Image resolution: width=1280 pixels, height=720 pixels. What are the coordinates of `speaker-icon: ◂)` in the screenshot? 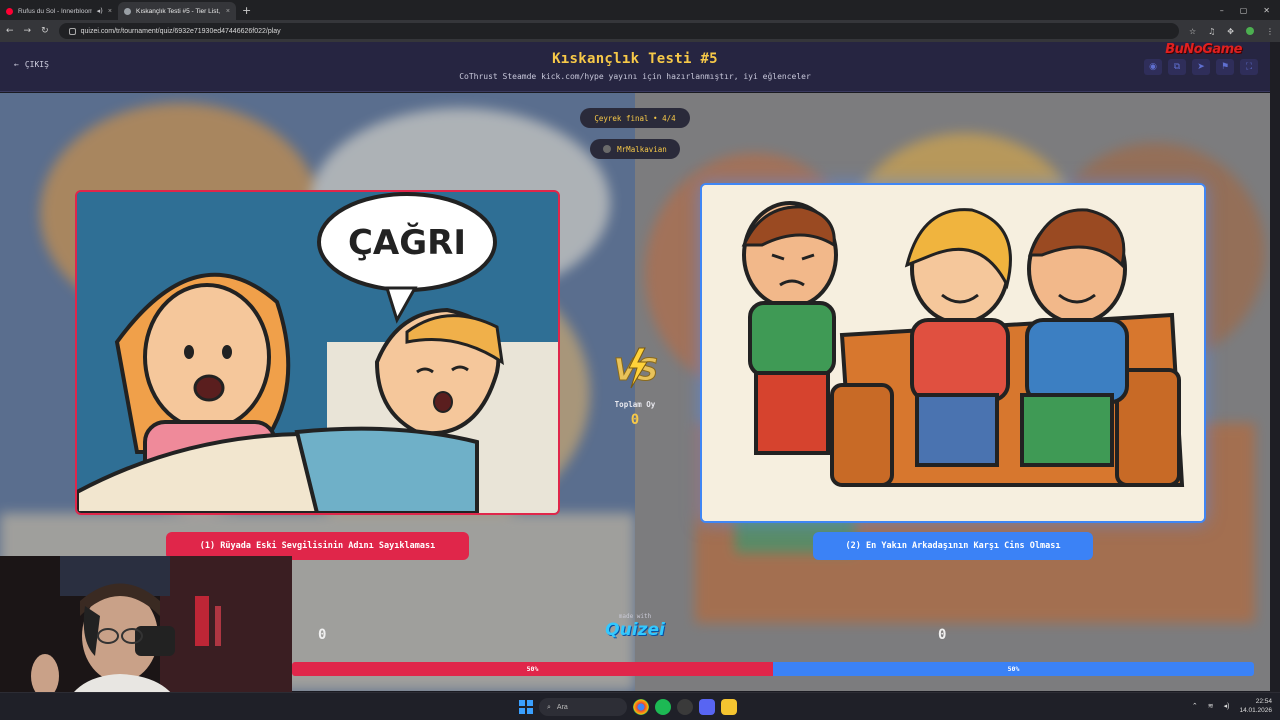 It's located at (100, 11).